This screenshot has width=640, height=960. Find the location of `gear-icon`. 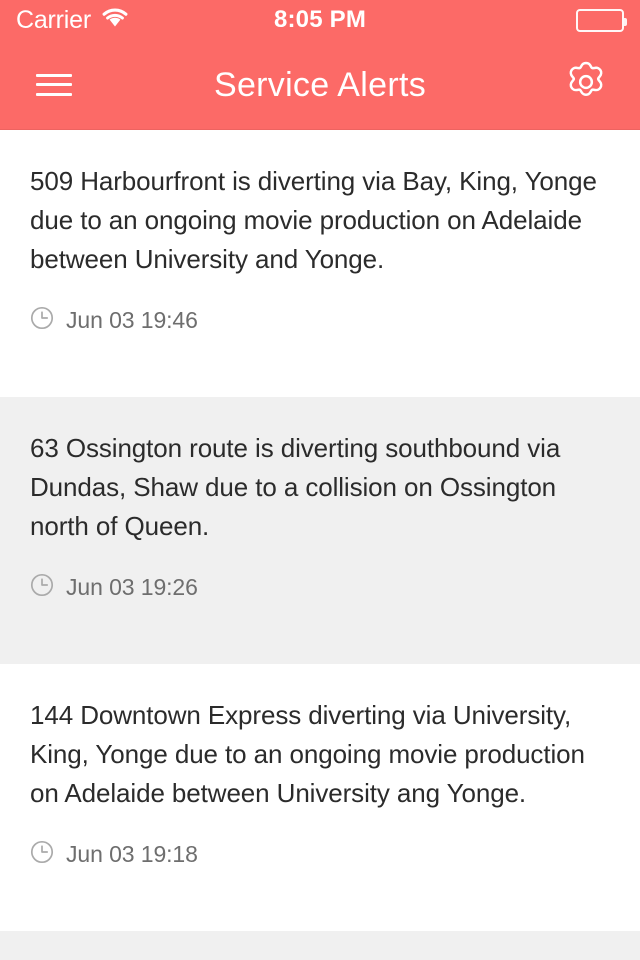

gear-icon is located at coordinates (586, 84).